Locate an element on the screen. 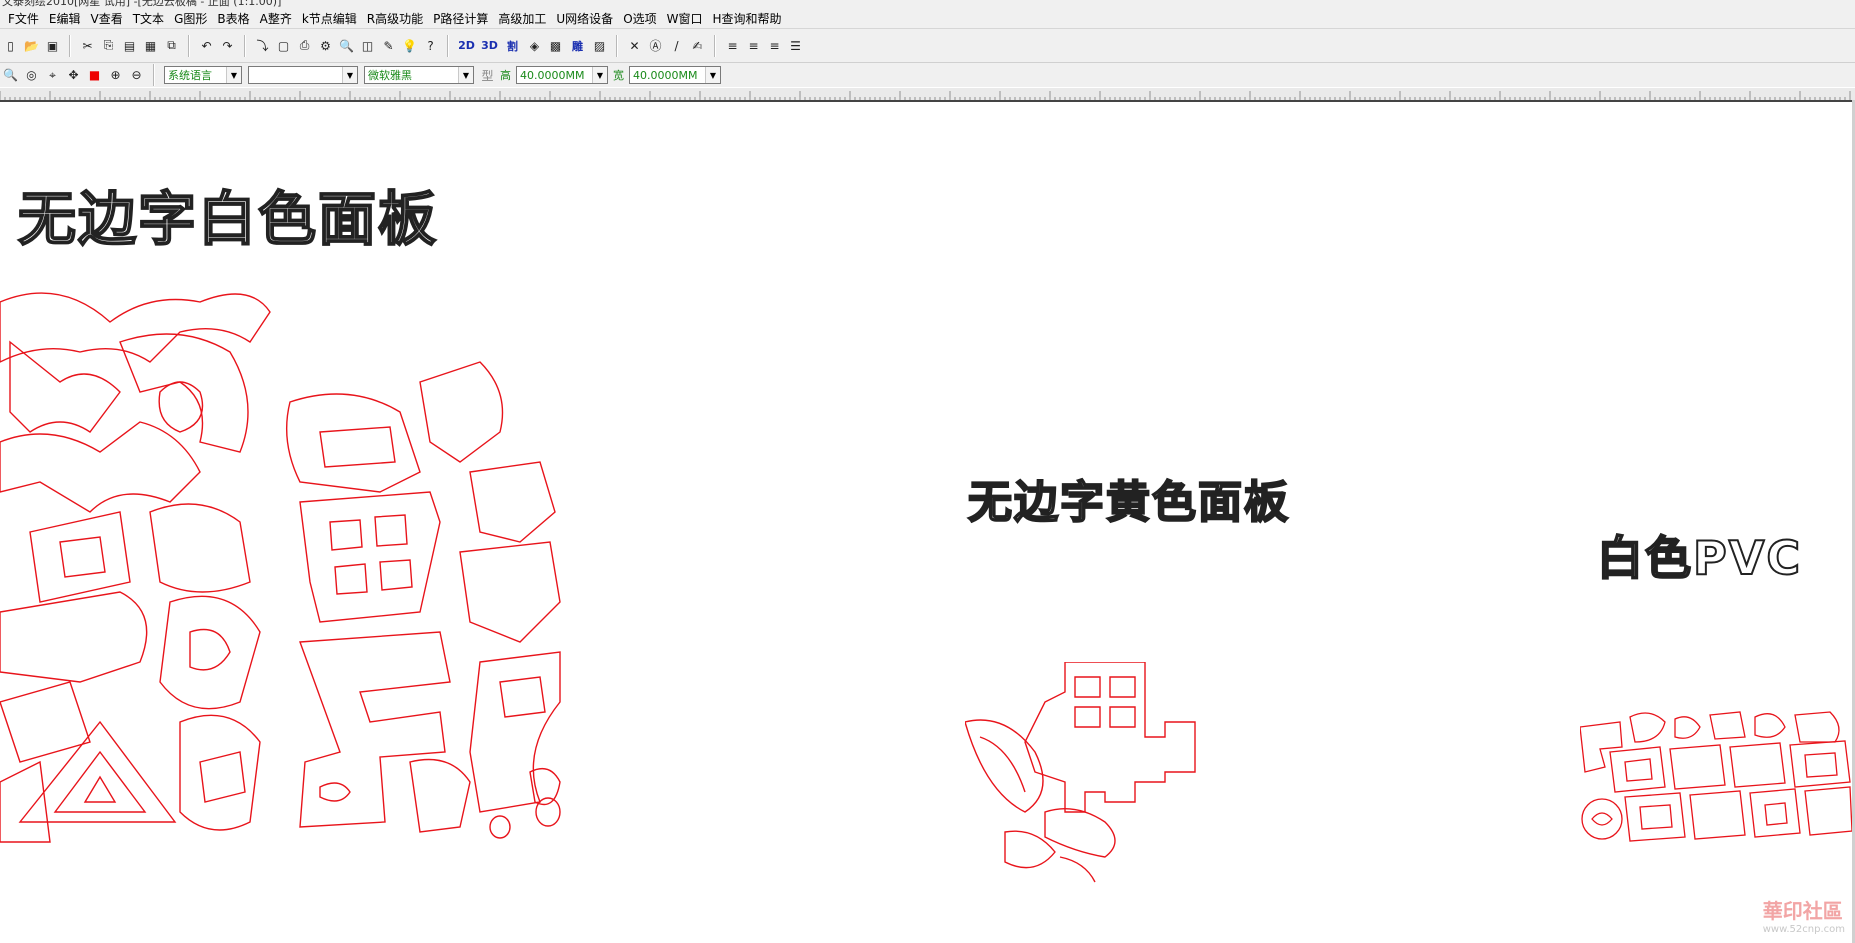 This screenshot has width=1855, height=943. width-field: 40.0000MM ▼ is located at coordinates (675, 75).